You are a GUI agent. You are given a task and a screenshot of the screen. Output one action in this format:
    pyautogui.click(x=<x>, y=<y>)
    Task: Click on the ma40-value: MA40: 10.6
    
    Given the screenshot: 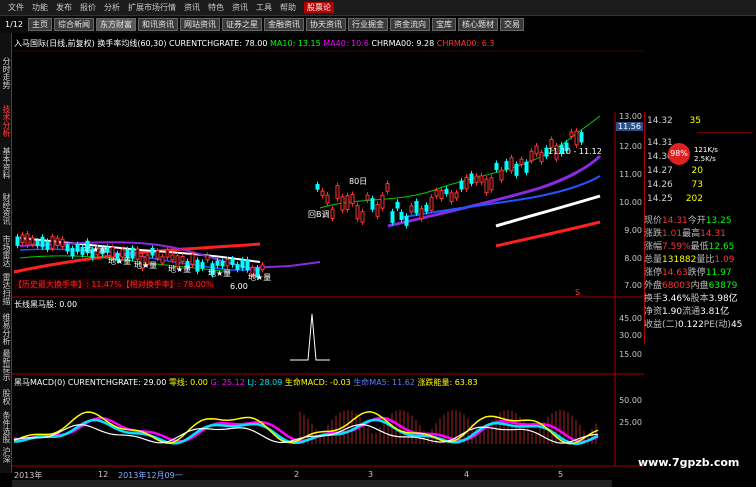 What is the action you would take?
    pyautogui.click(x=346, y=43)
    